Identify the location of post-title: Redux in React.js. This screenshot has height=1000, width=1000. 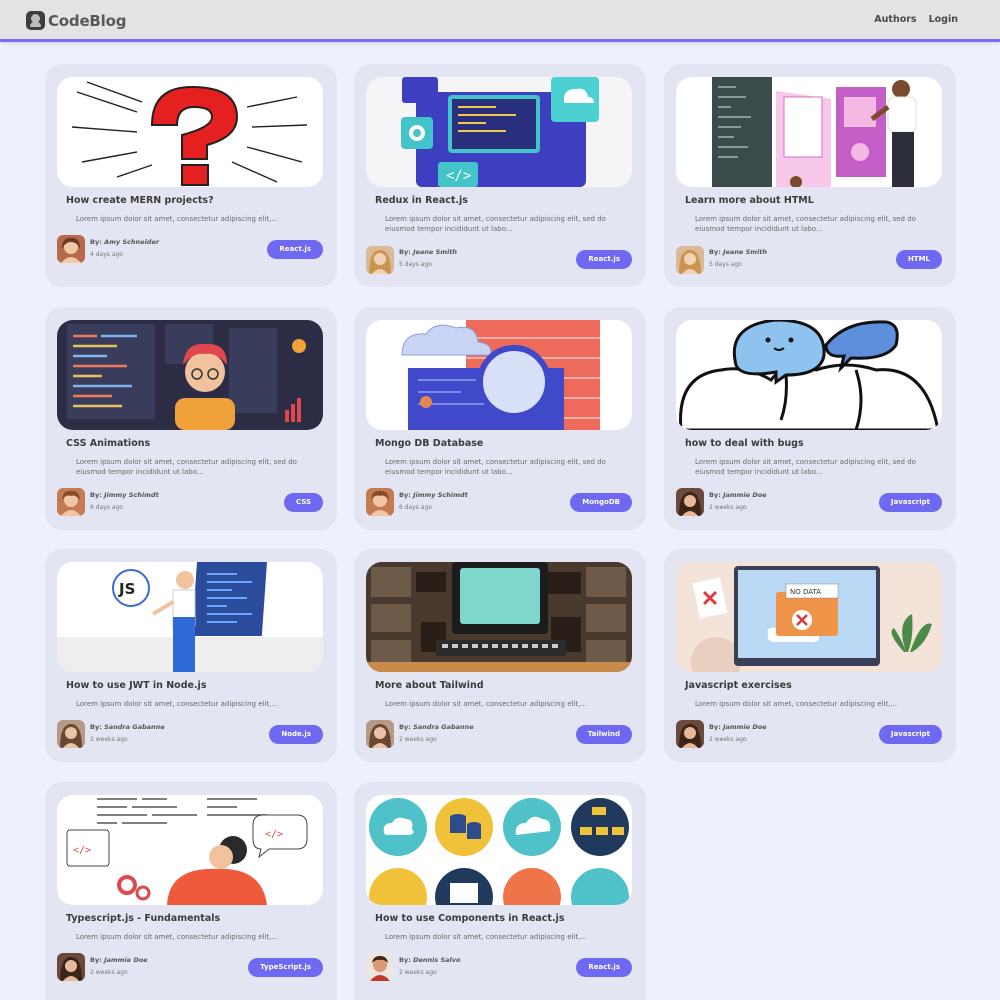
(421, 200).